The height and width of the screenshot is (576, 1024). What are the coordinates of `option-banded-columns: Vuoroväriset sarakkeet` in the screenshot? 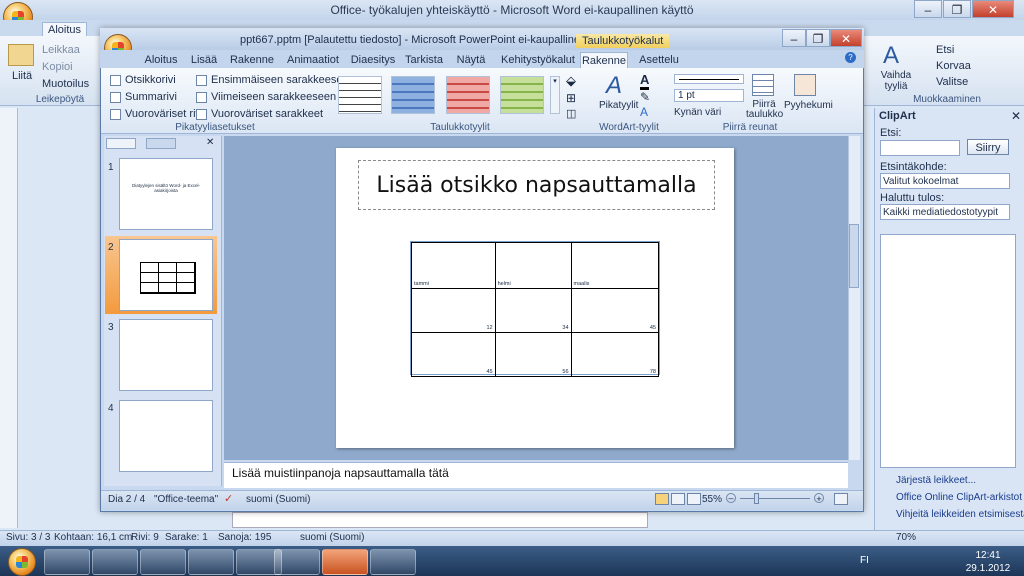 It's located at (259, 114).